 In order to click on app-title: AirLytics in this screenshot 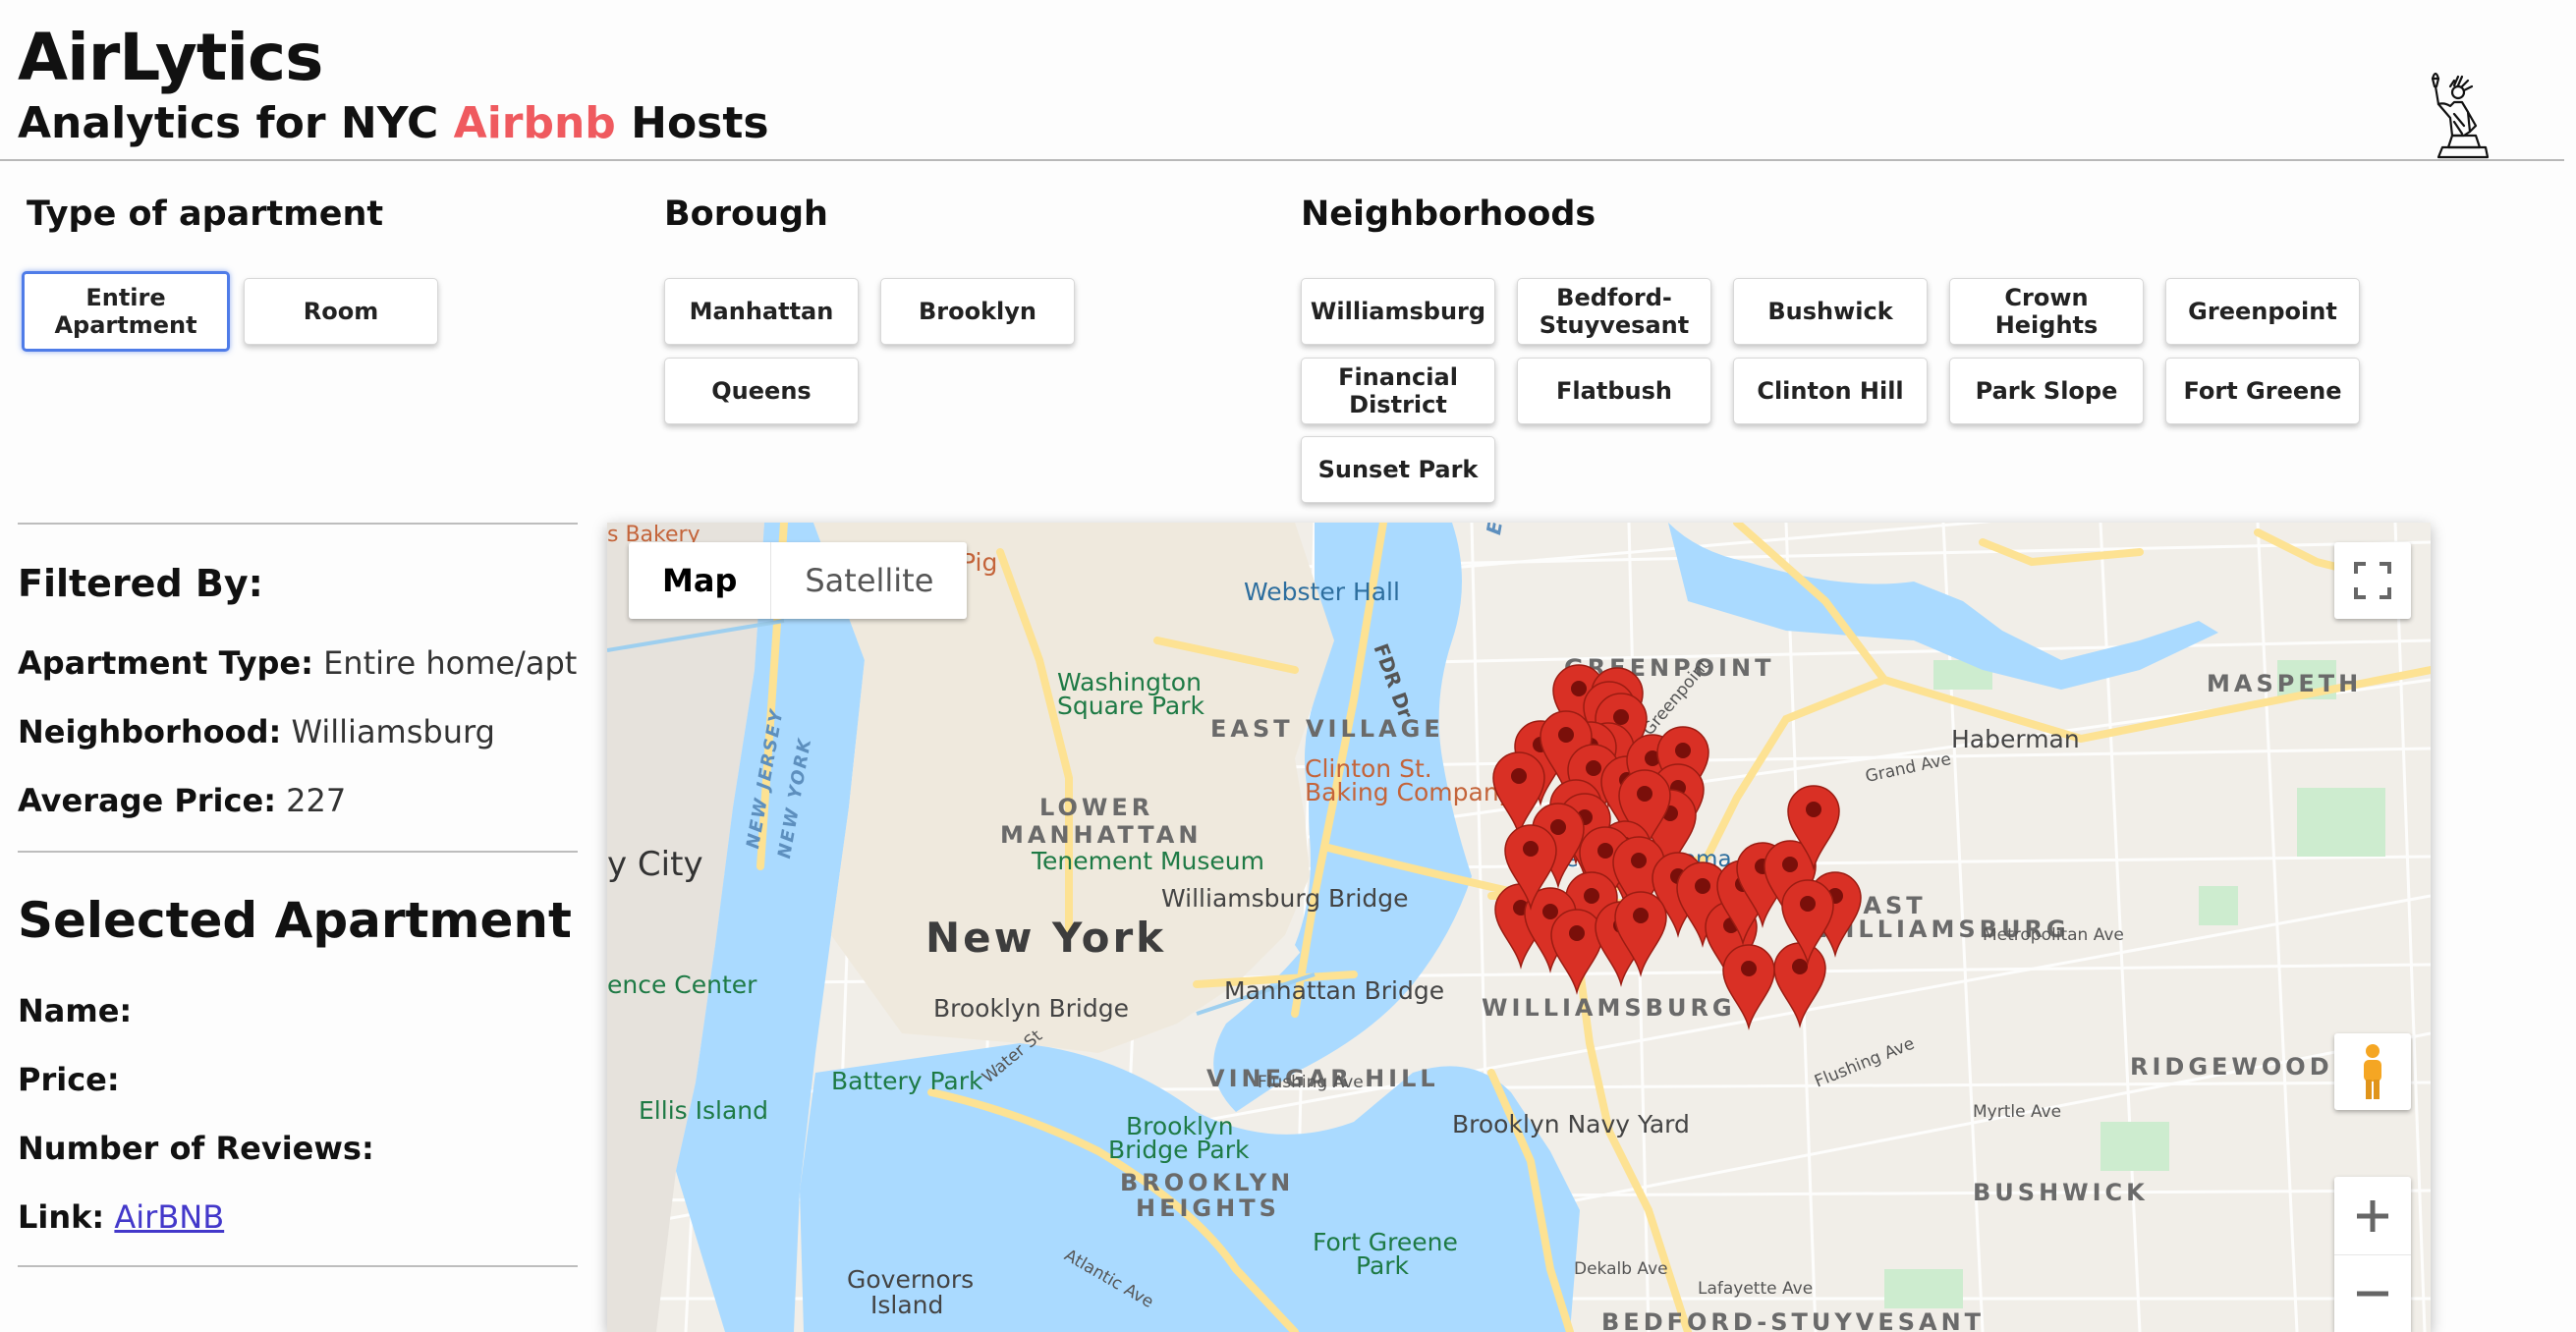, I will do `click(170, 57)`.